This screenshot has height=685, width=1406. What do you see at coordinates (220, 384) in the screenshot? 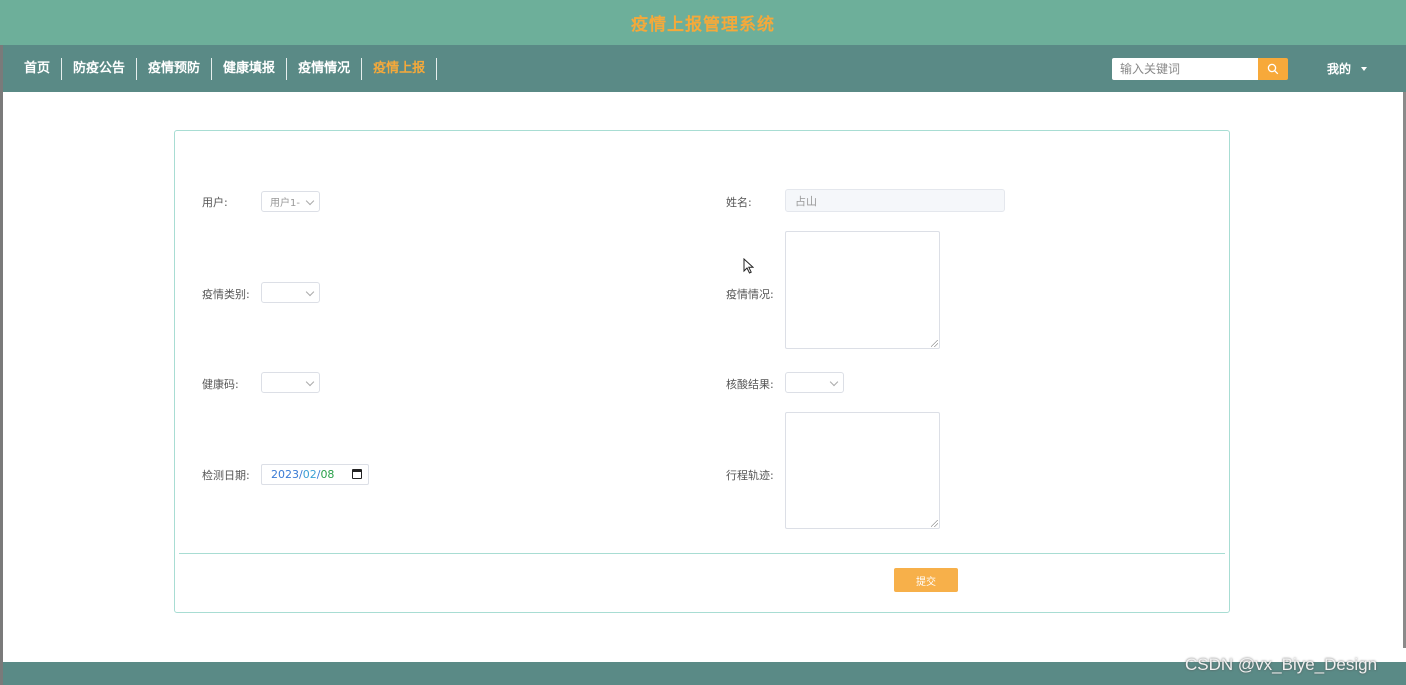
I see `health-code-label: 健康码:` at bounding box center [220, 384].